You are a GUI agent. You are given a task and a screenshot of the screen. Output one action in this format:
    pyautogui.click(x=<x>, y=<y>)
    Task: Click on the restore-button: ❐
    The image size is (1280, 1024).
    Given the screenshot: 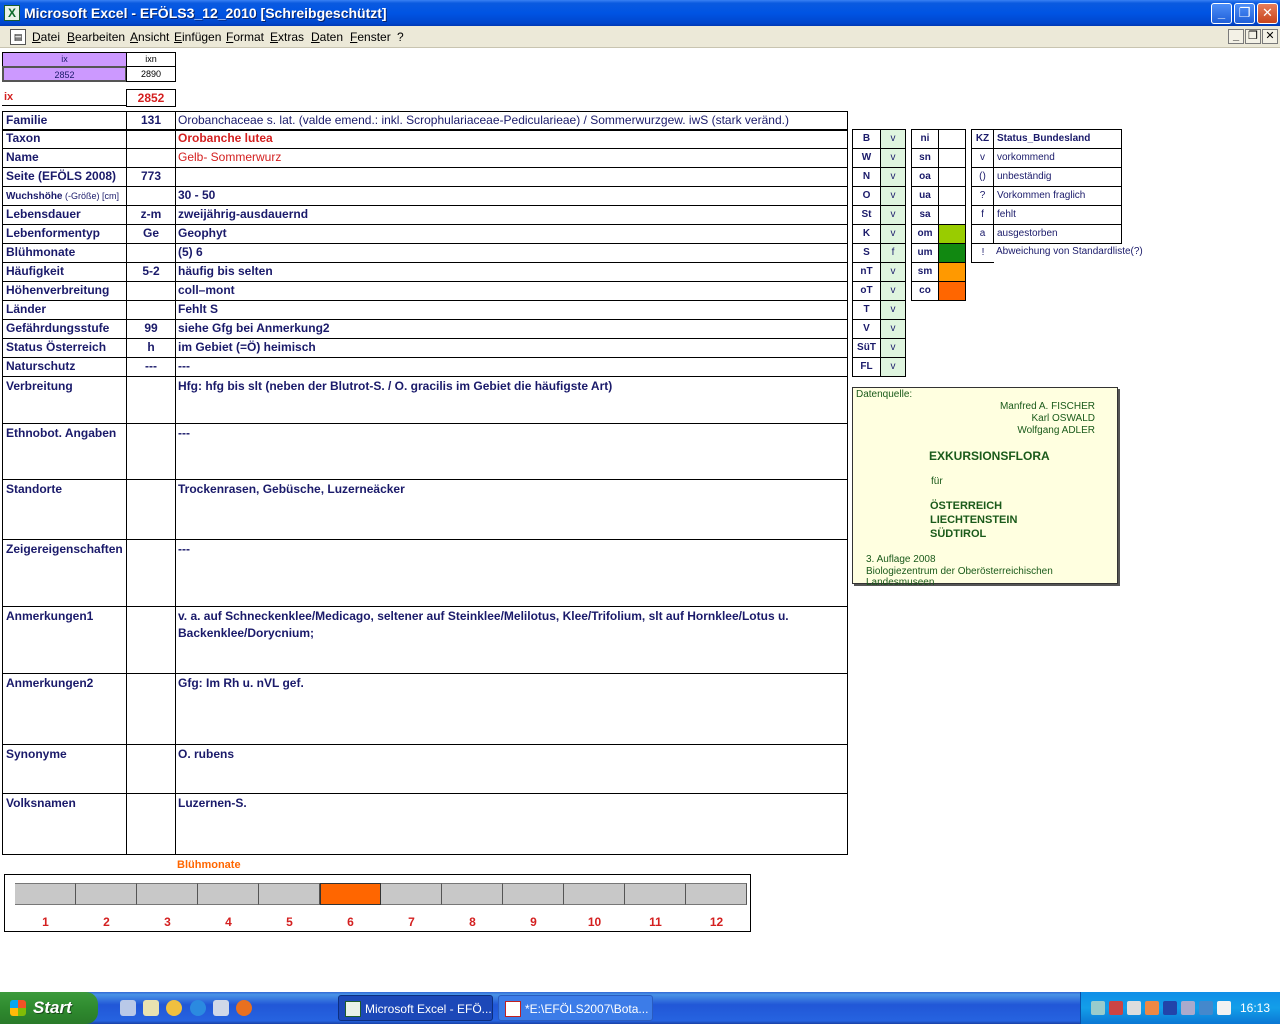 What is the action you would take?
    pyautogui.click(x=1244, y=13)
    